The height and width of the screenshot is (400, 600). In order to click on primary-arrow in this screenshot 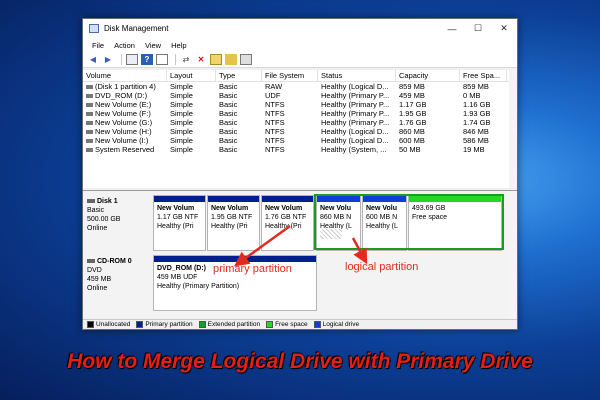, I will do `click(262, 245)`.